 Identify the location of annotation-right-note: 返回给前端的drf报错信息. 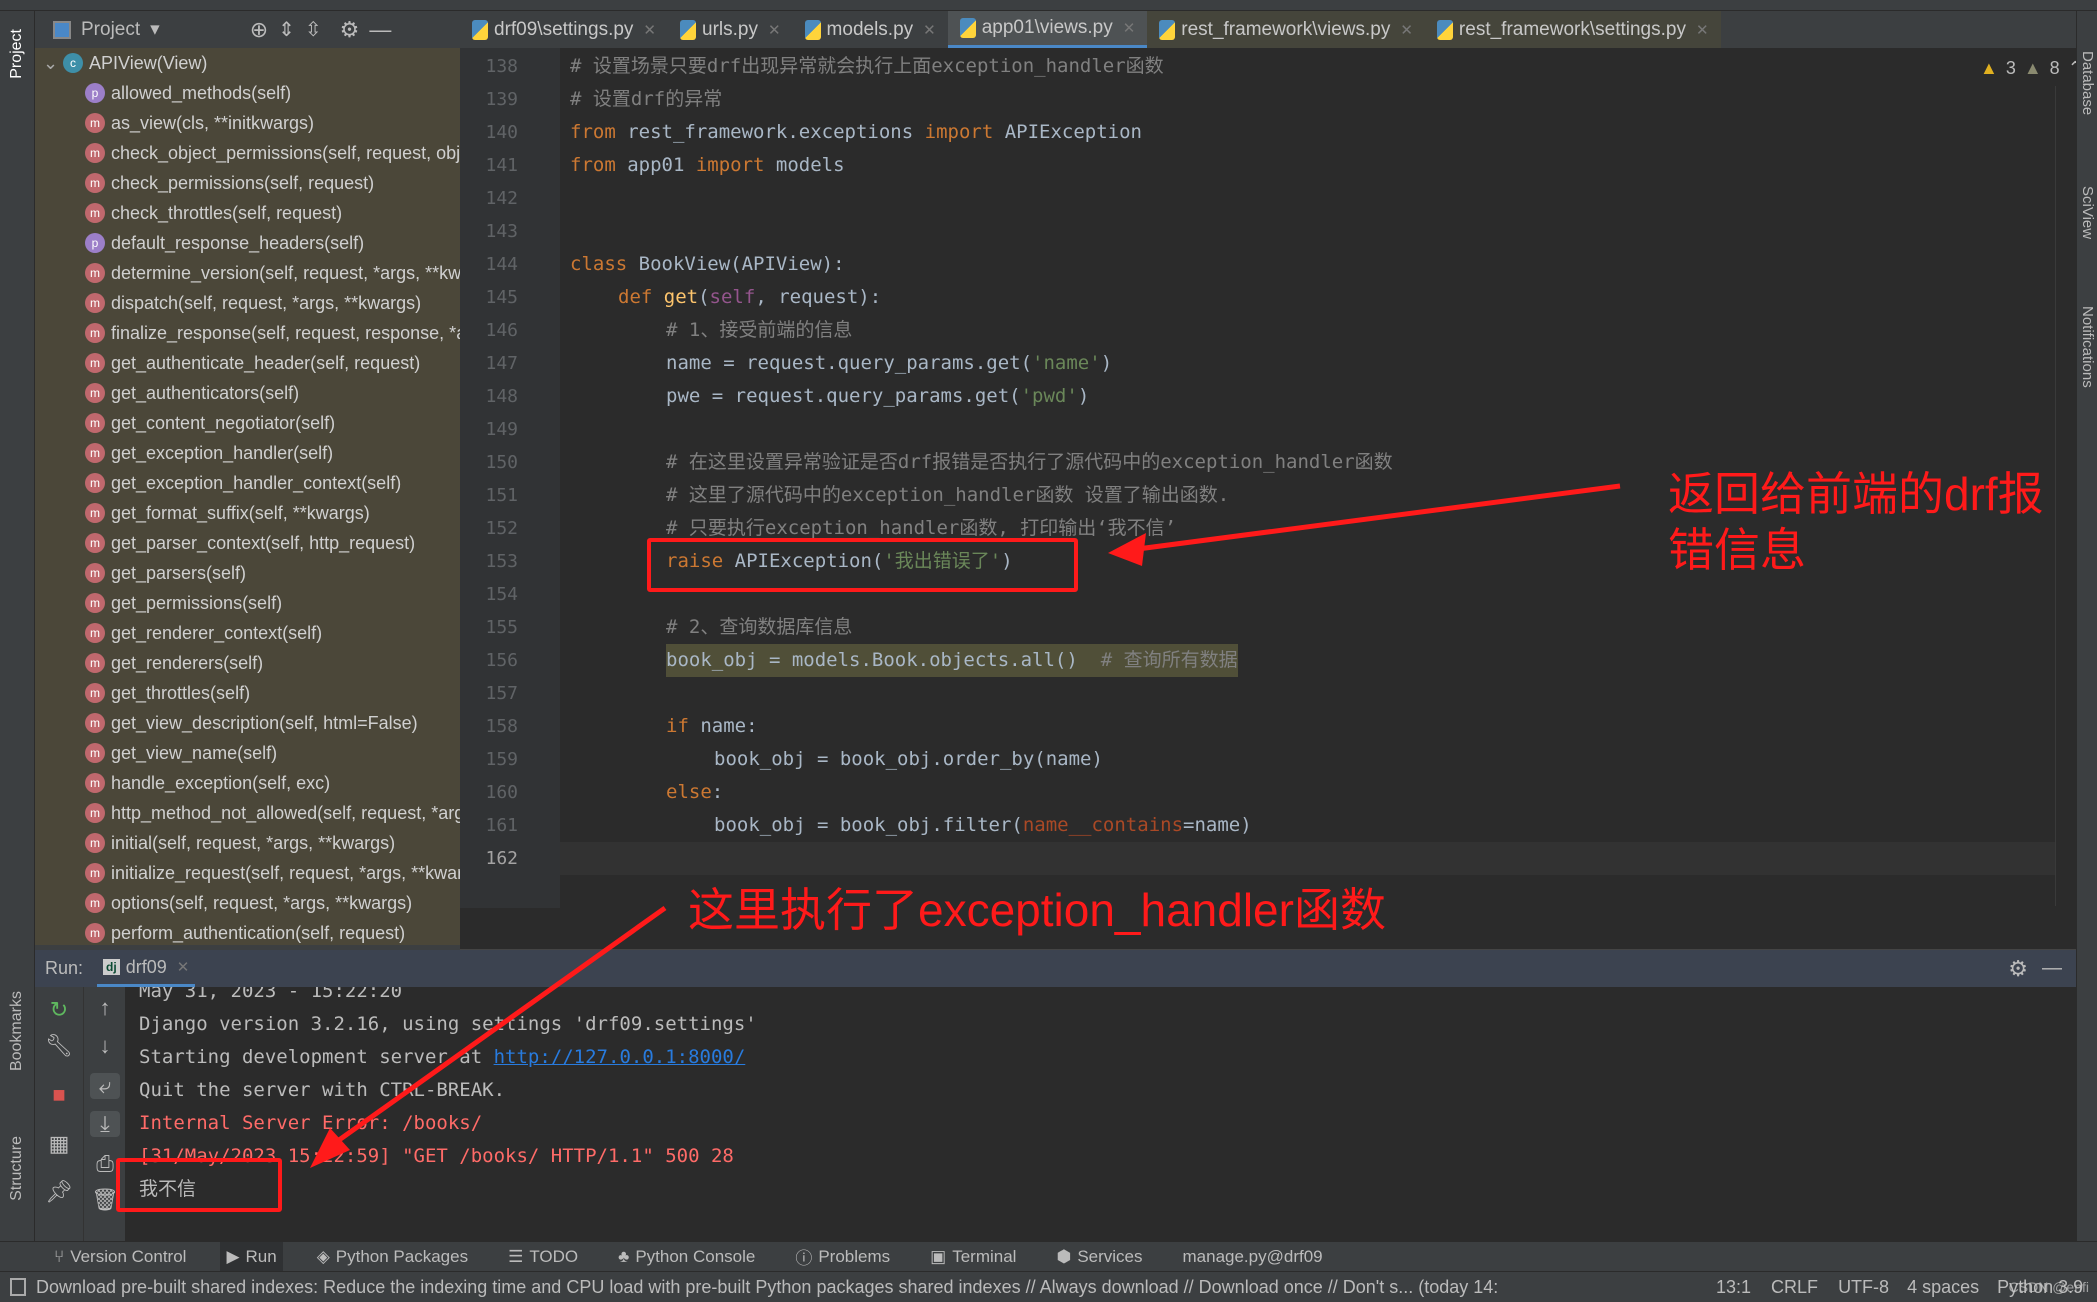
(1856, 522).